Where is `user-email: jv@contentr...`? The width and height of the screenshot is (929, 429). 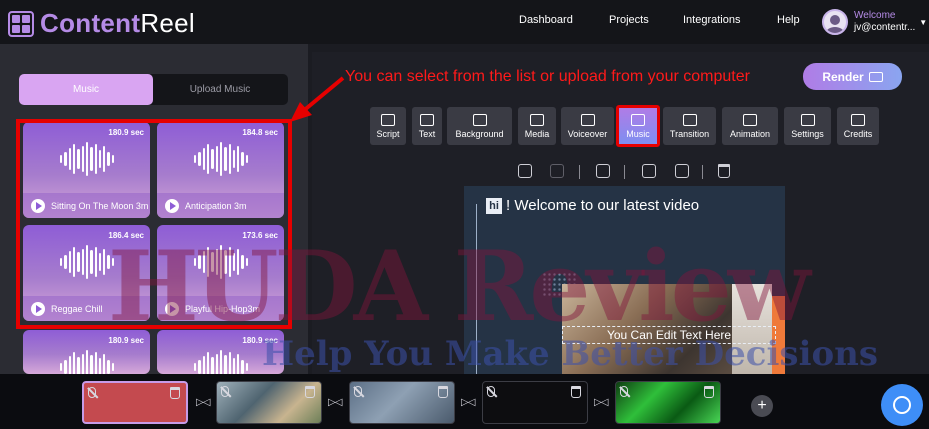
user-email: jv@contentr... is located at coordinates (885, 27).